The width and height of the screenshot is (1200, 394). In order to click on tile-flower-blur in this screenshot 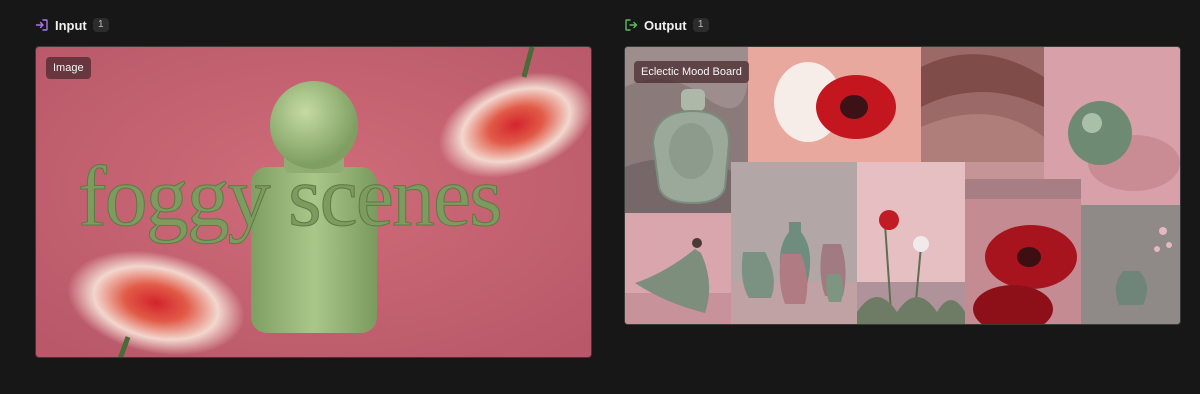, I will do `click(834, 104)`.